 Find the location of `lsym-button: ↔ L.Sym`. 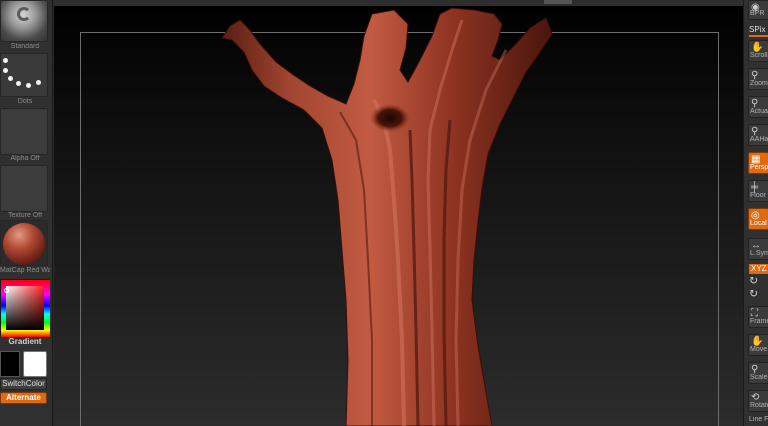

lsym-button: ↔ L.Sym is located at coordinates (758, 249).